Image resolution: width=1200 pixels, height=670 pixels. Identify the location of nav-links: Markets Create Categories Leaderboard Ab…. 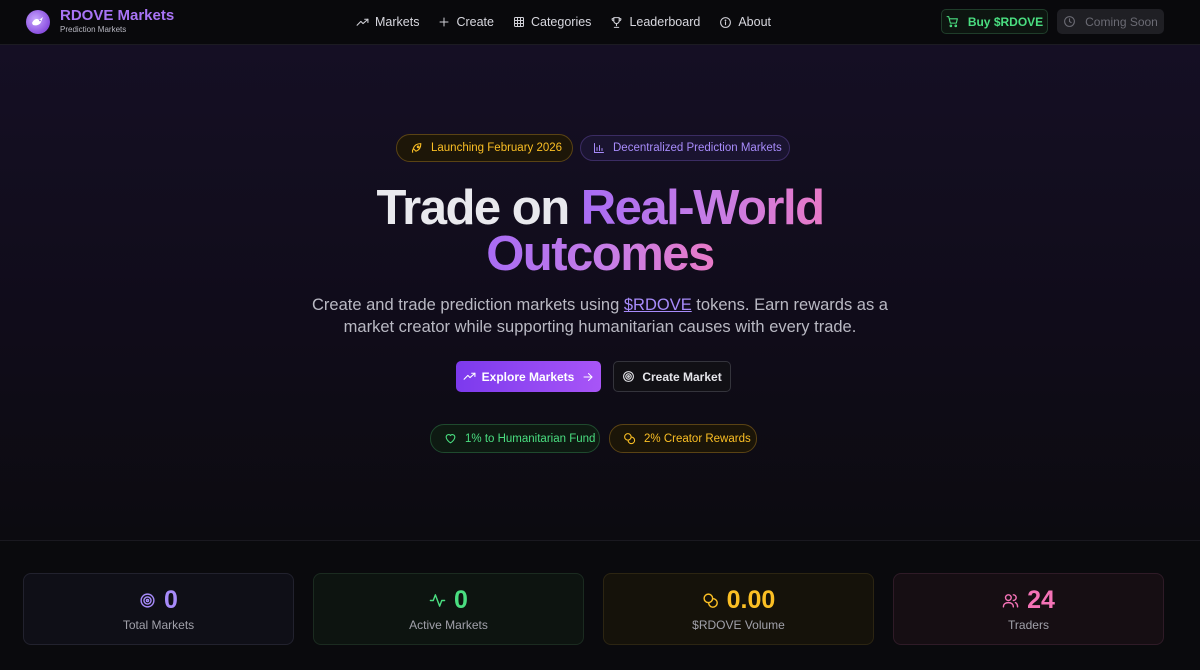
(573, 22).